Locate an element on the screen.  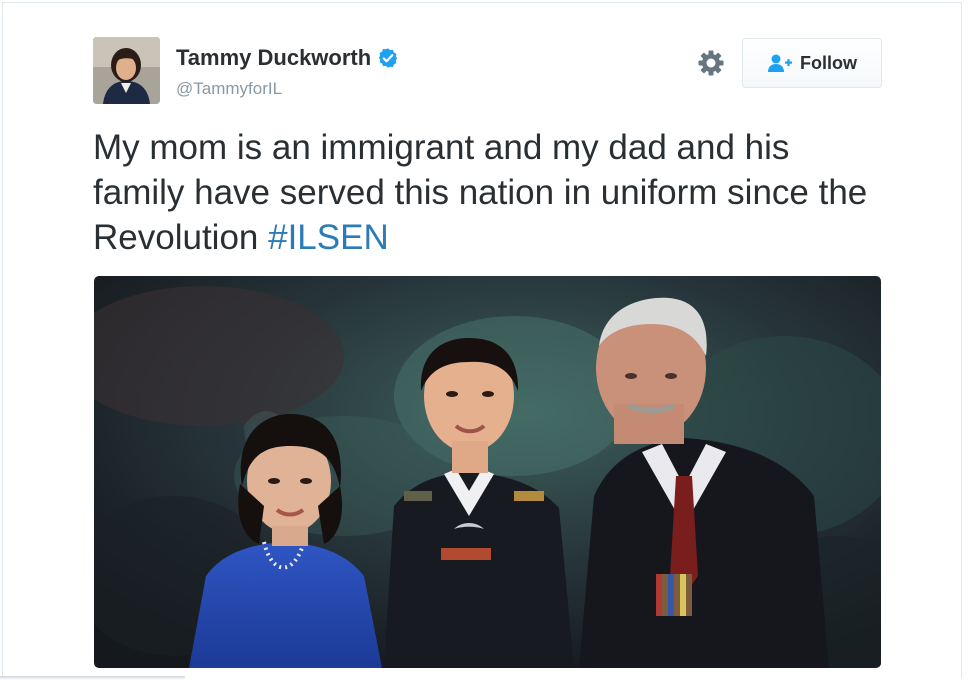
gear-icon is located at coordinates (711, 63).